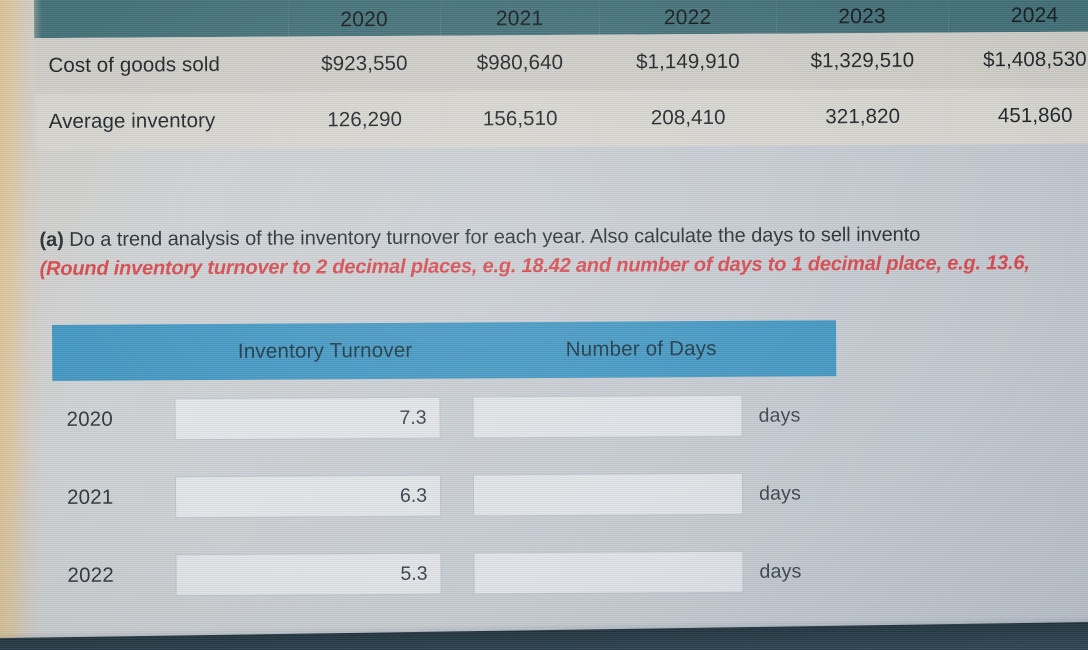 Image resolution: width=1088 pixels, height=650 pixels. I want to click on inventory-turnover-input-2021: 6.3, so click(308, 496).